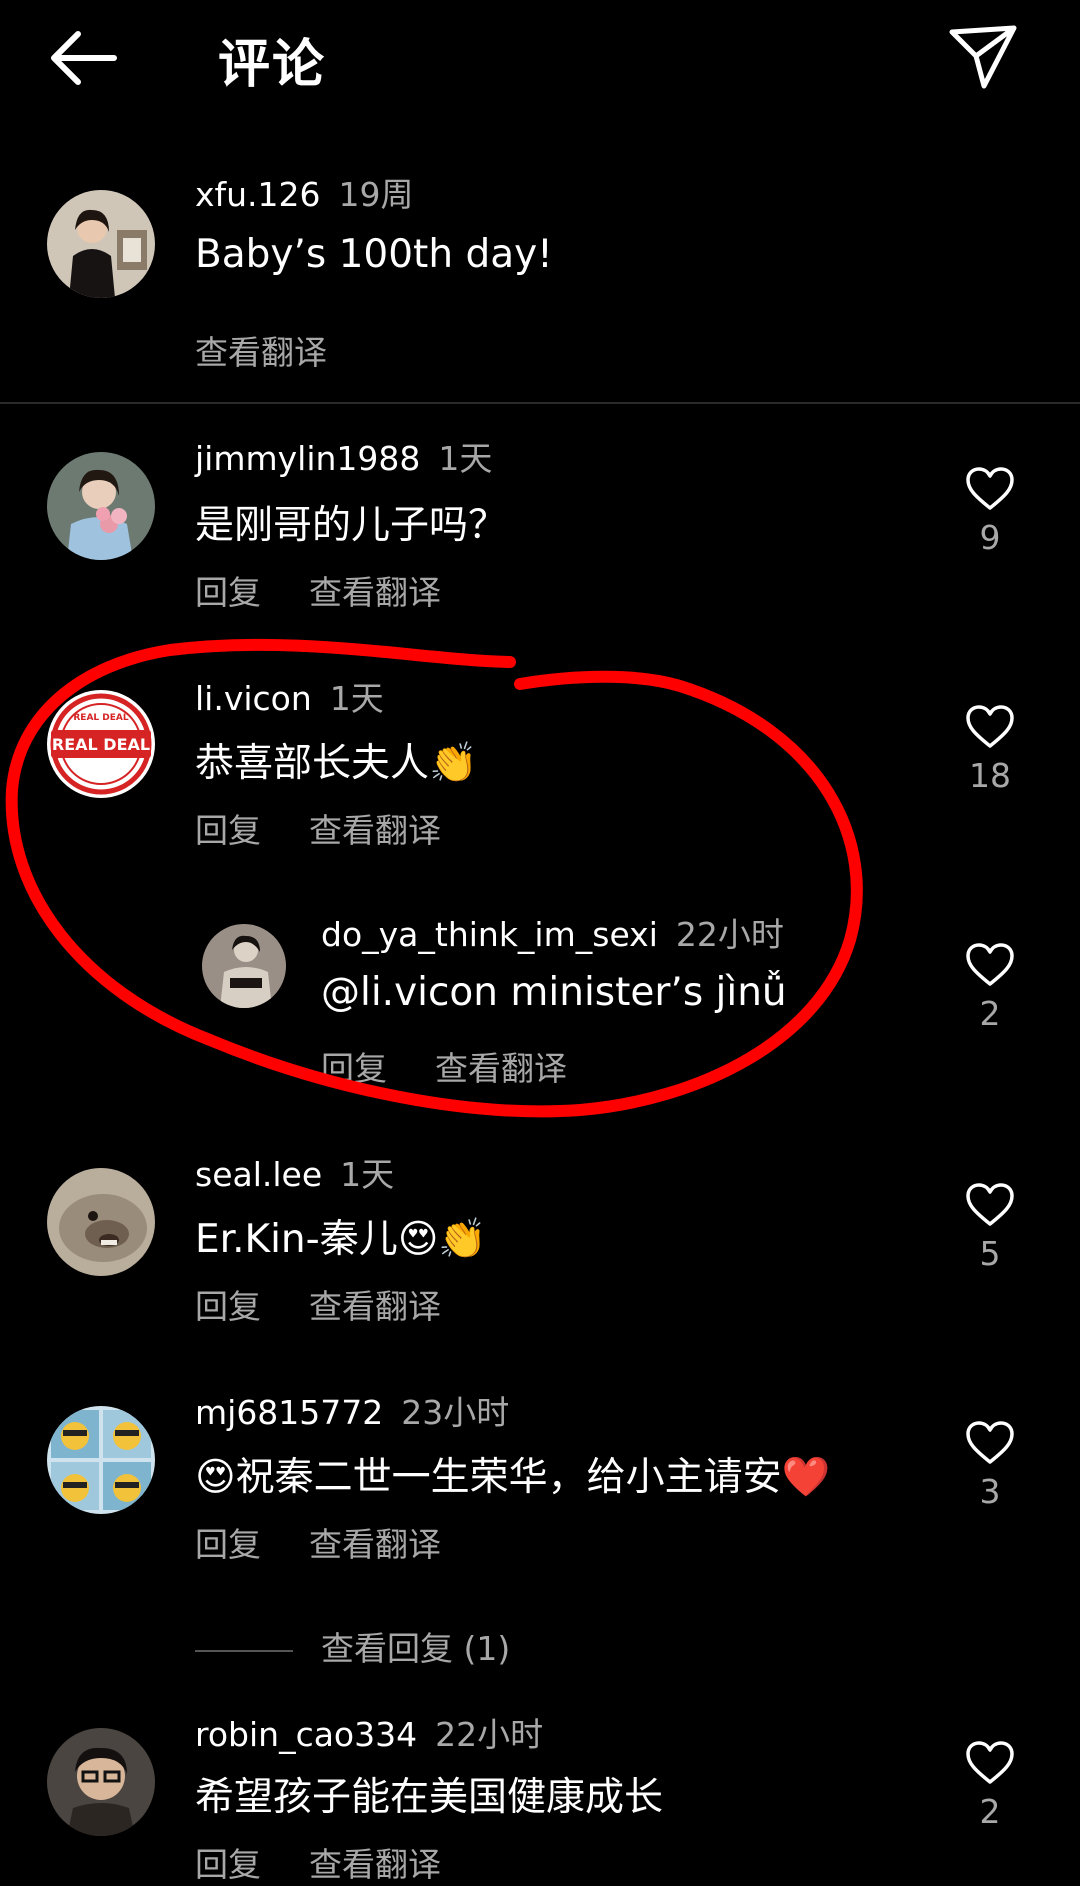  What do you see at coordinates (374, 254) in the screenshot?
I see `caption-text: Baby’s 100th day!` at bounding box center [374, 254].